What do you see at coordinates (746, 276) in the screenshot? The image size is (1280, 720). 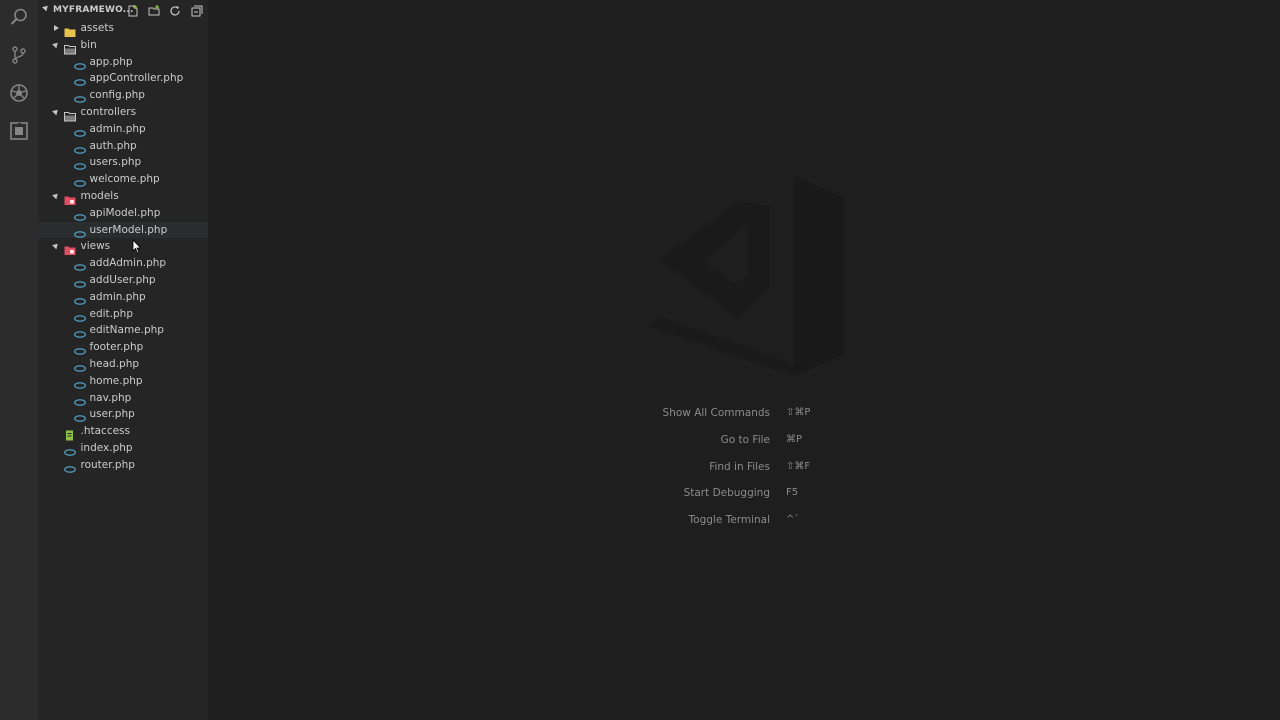 I see `vscode-logo-watermark` at bounding box center [746, 276].